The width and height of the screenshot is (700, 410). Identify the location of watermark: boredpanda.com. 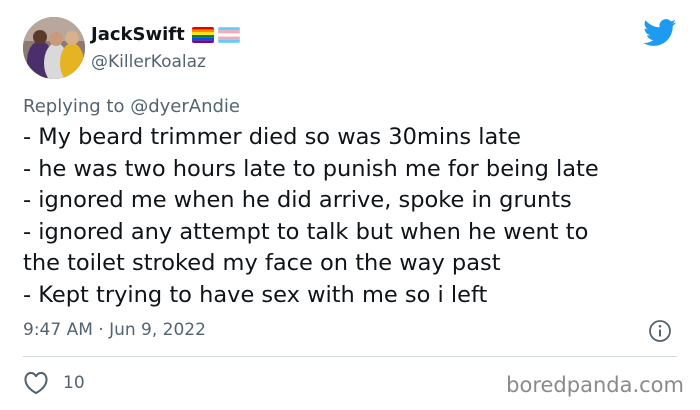
(595, 385).